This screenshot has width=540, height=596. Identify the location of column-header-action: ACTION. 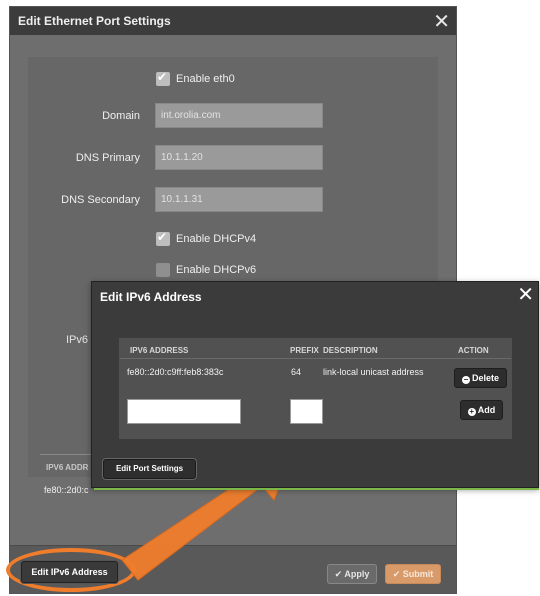
(473, 350).